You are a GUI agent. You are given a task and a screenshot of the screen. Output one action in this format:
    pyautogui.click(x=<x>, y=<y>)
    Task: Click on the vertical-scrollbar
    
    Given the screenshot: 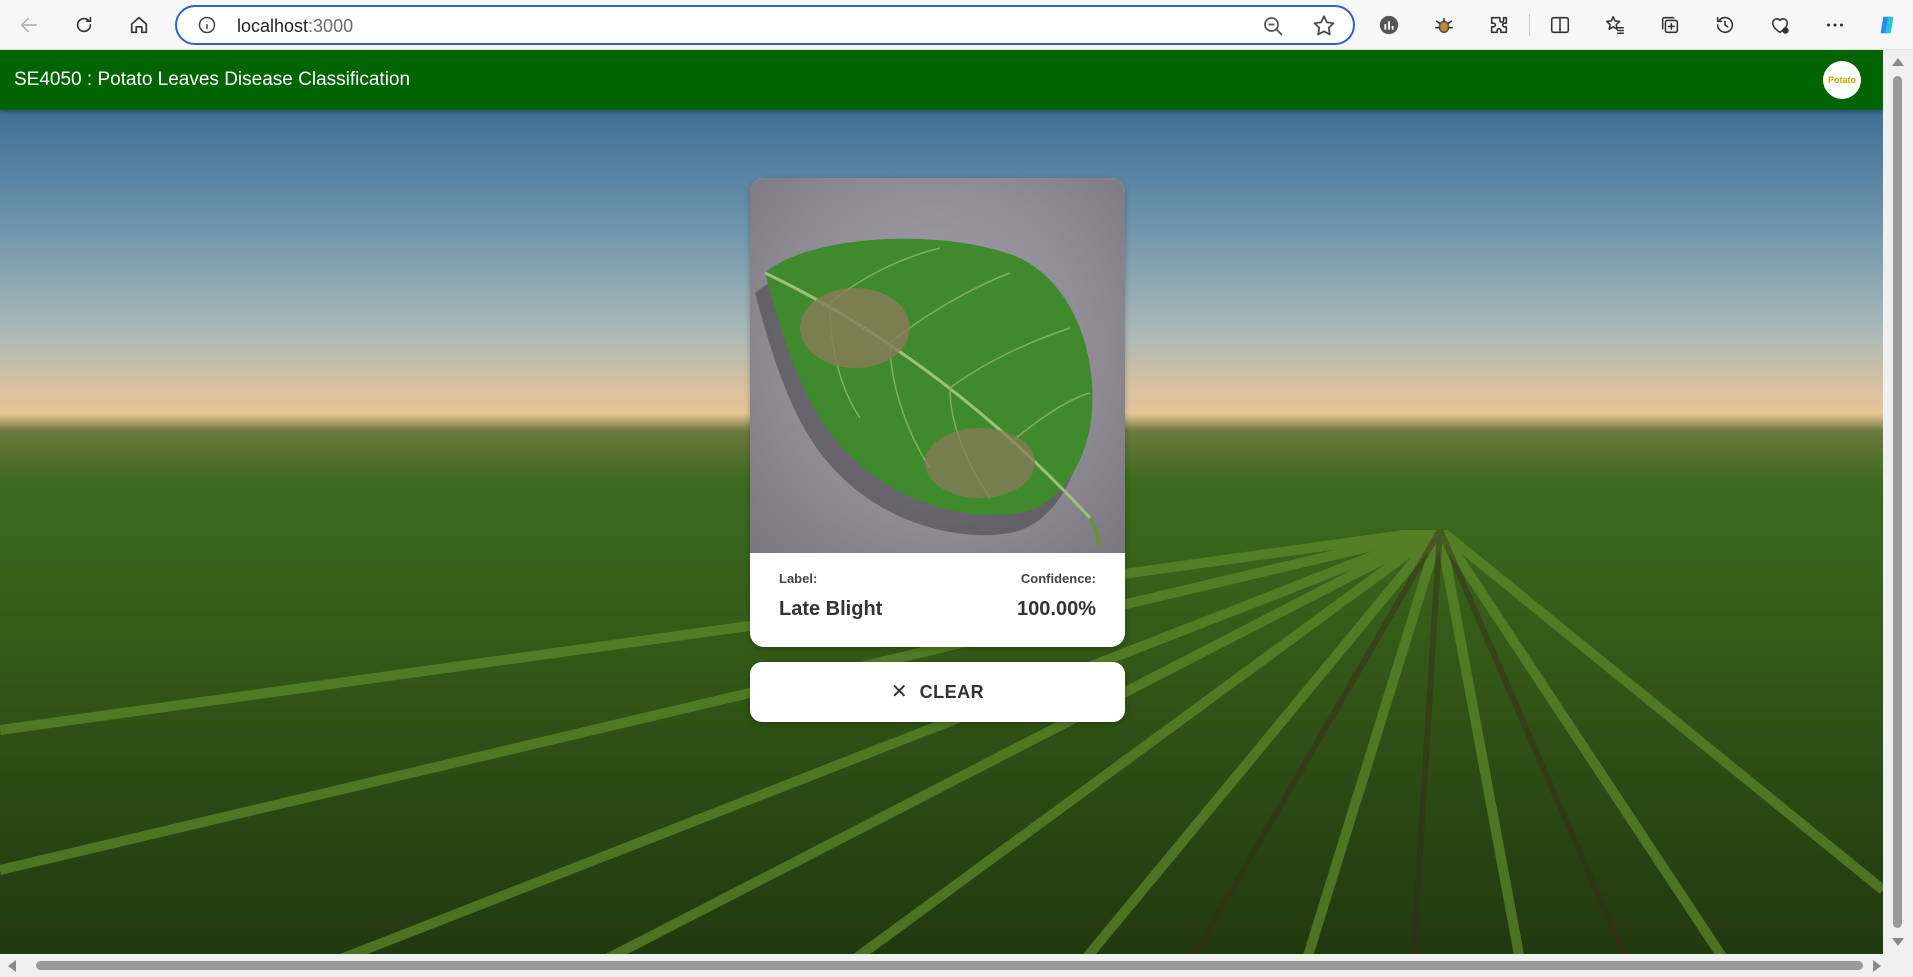 What is the action you would take?
    pyautogui.click(x=1898, y=502)
    